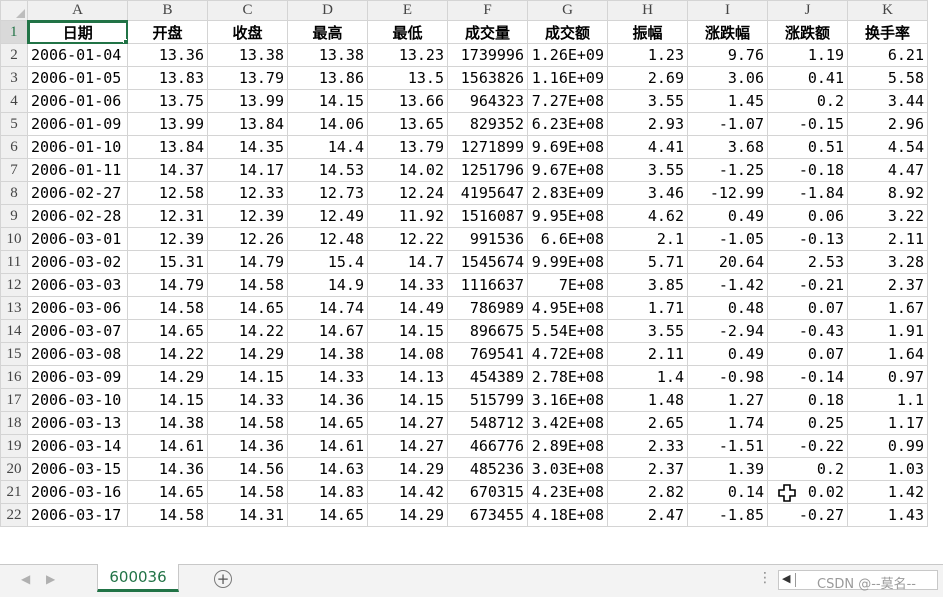 The height and width of the screenshot is (597, 943). What do you see at coordinates (567, 239) in the screenshot?
I see `table-cell: 6.6E+08` at bounding box center [567, 239].